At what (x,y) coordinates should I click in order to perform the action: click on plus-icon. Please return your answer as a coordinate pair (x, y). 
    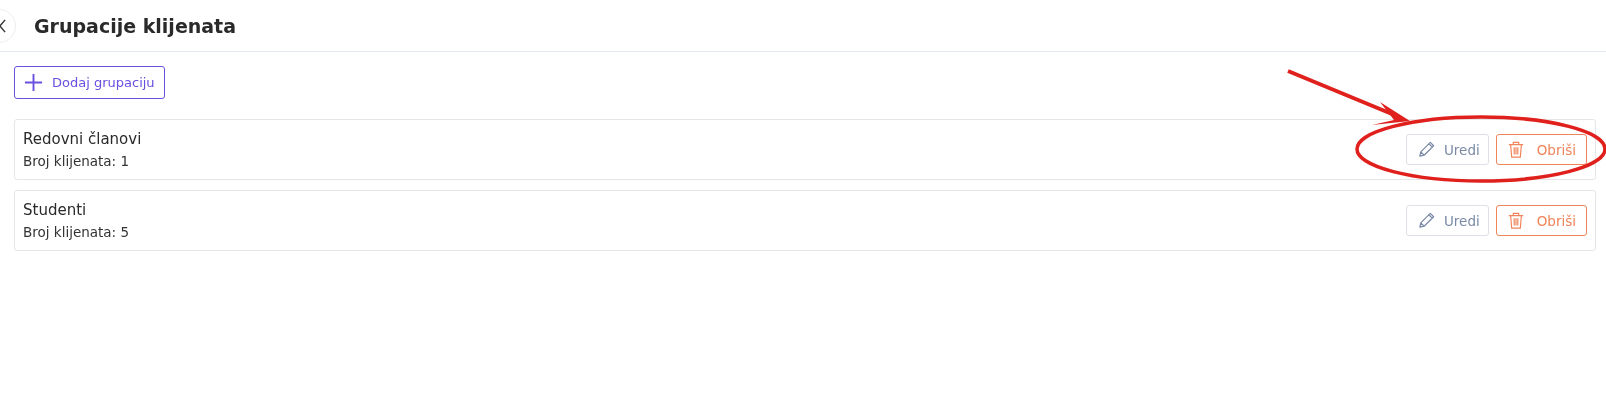
    Looking at the image, I should click on (33, 82).